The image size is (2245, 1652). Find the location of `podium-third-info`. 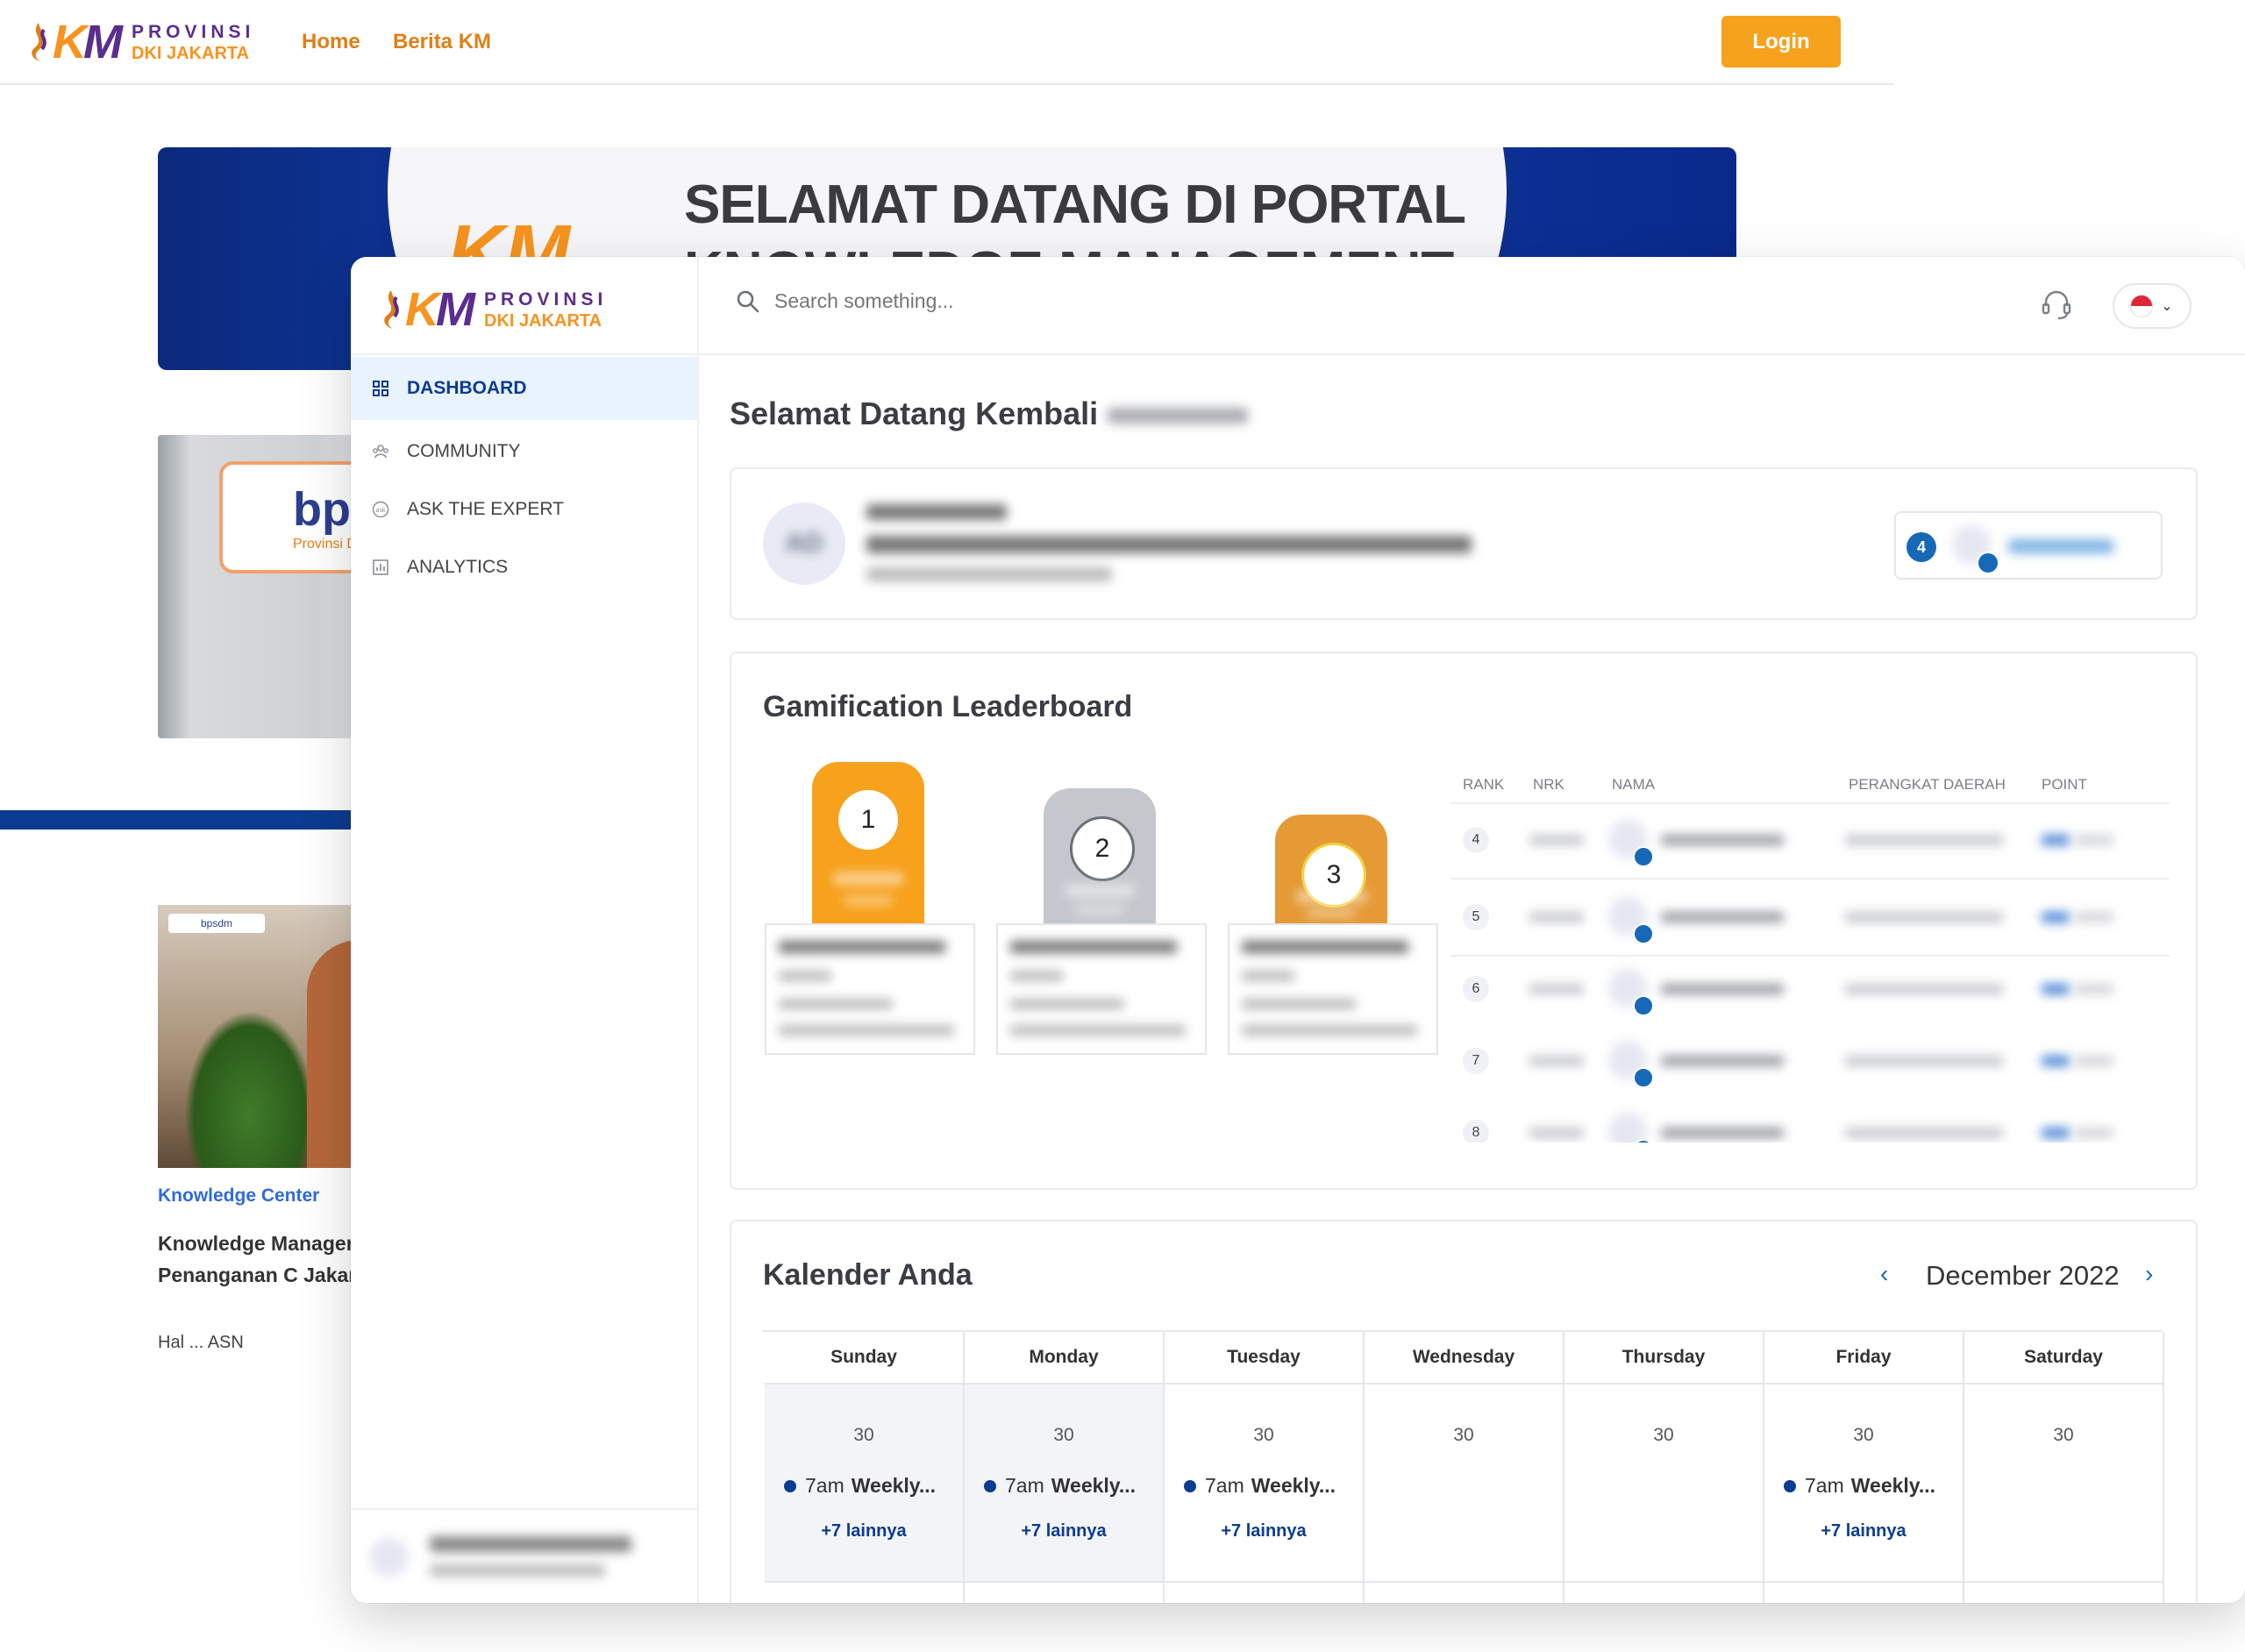

podium-third-info is located at coordinates (1333, 989).